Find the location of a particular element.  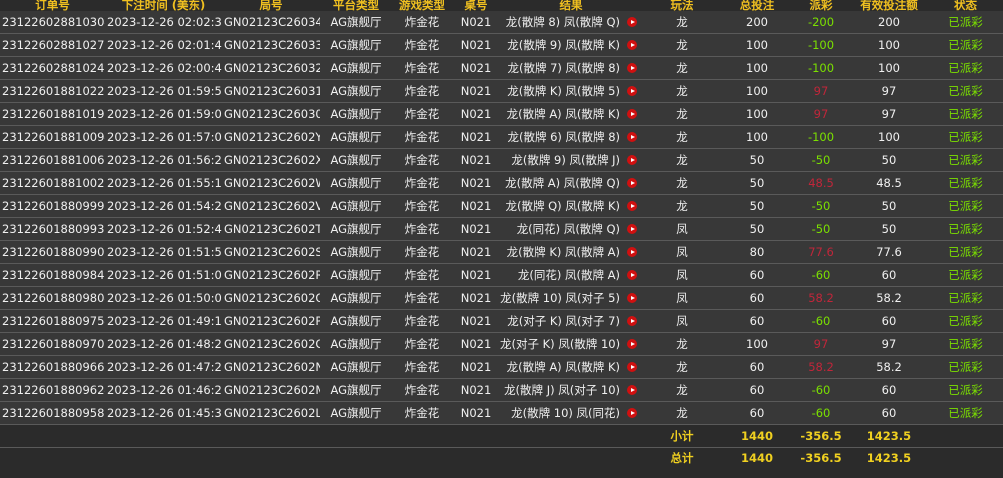

round-id: GN02123C2602L is located at coordinates (271, 413).